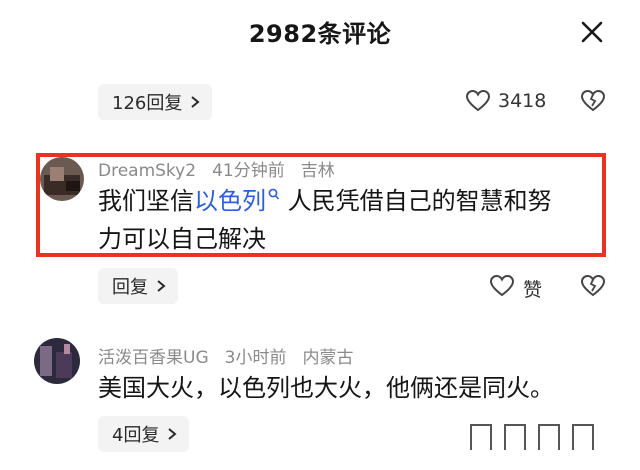  I want to click on comment-body: 美国大火，以色列也大火，他俩还是同火。, so click(326, 388).